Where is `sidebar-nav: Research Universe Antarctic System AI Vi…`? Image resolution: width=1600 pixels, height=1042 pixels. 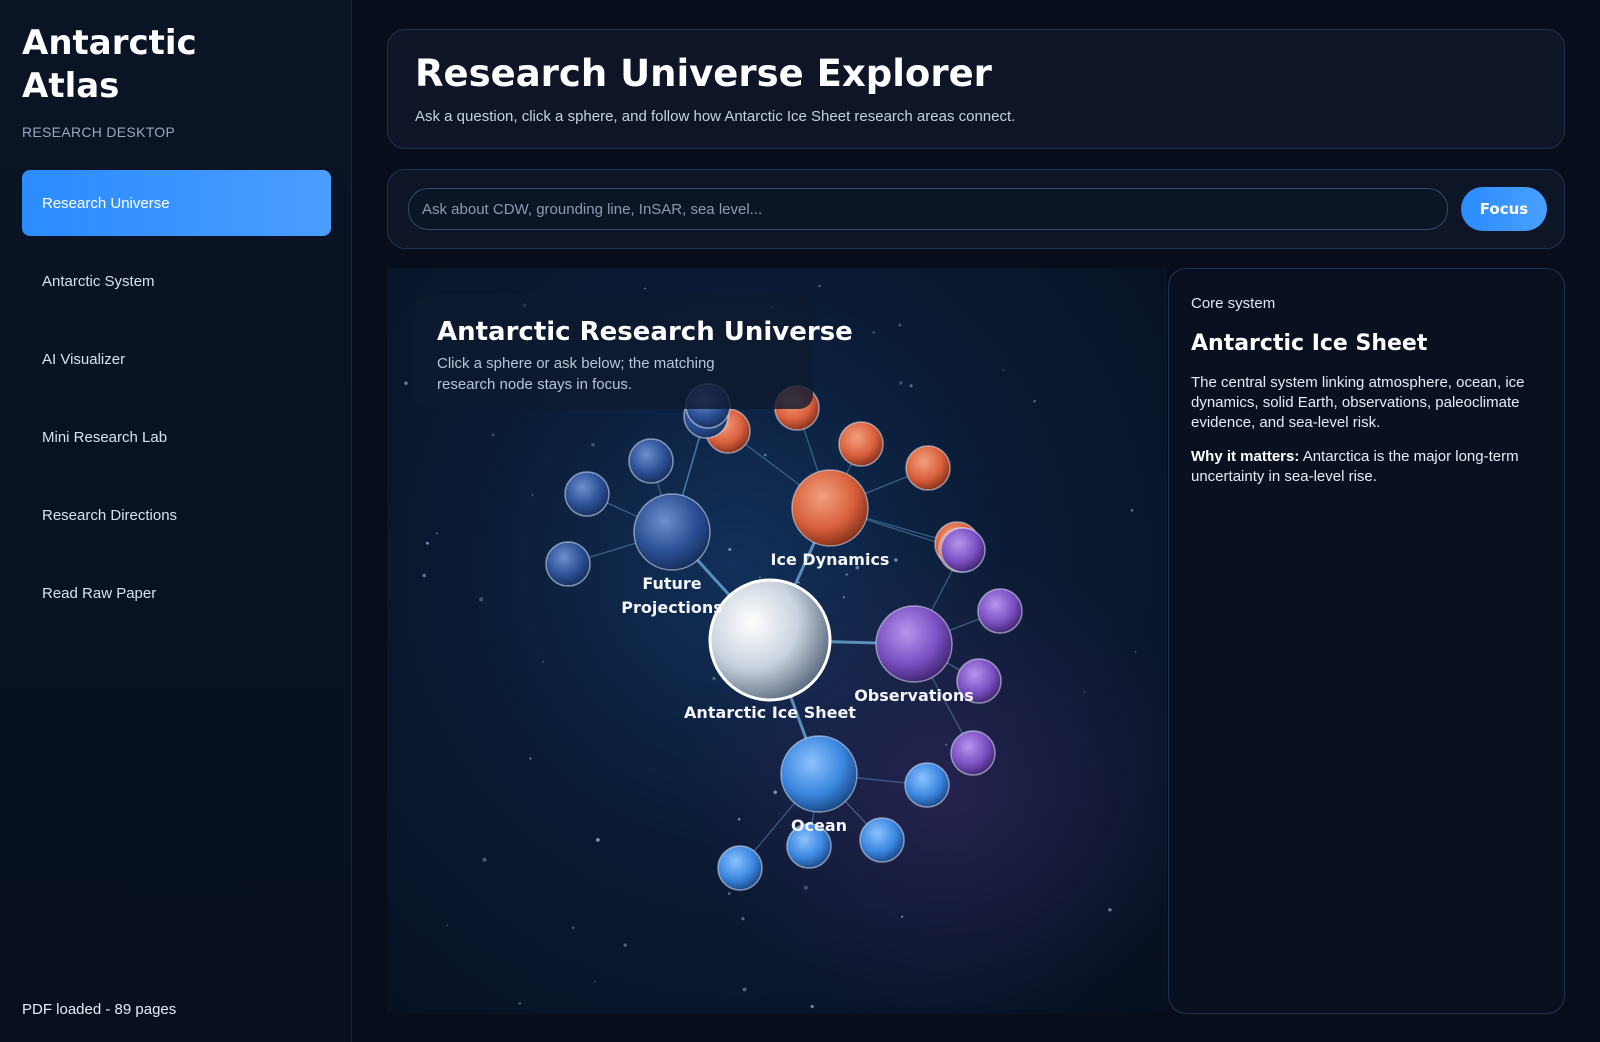 sidebar-nav: Research Universe Antarctic System AI Vi… is located at coordinates (176, 404).